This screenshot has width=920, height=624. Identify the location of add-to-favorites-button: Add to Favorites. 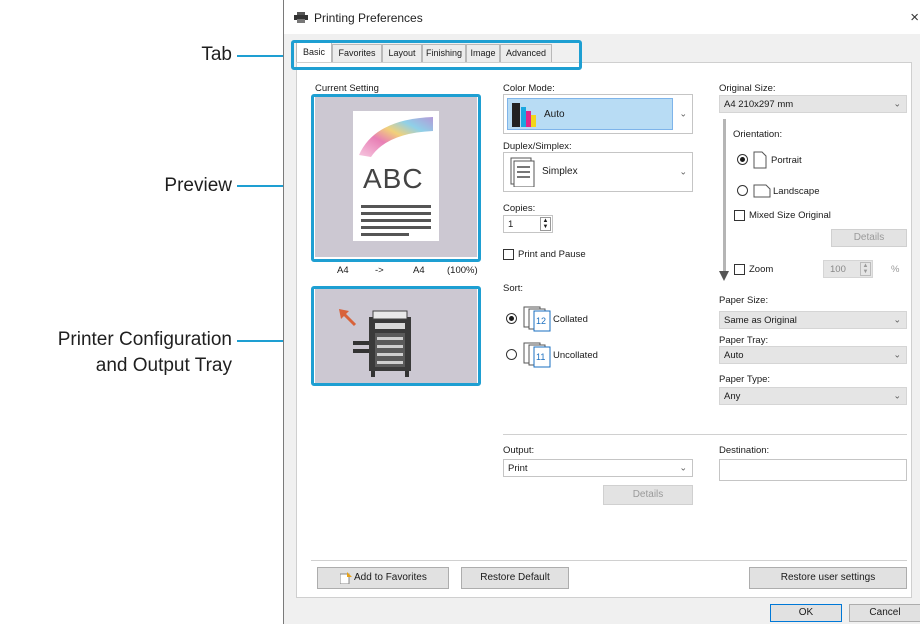
(383, 578).